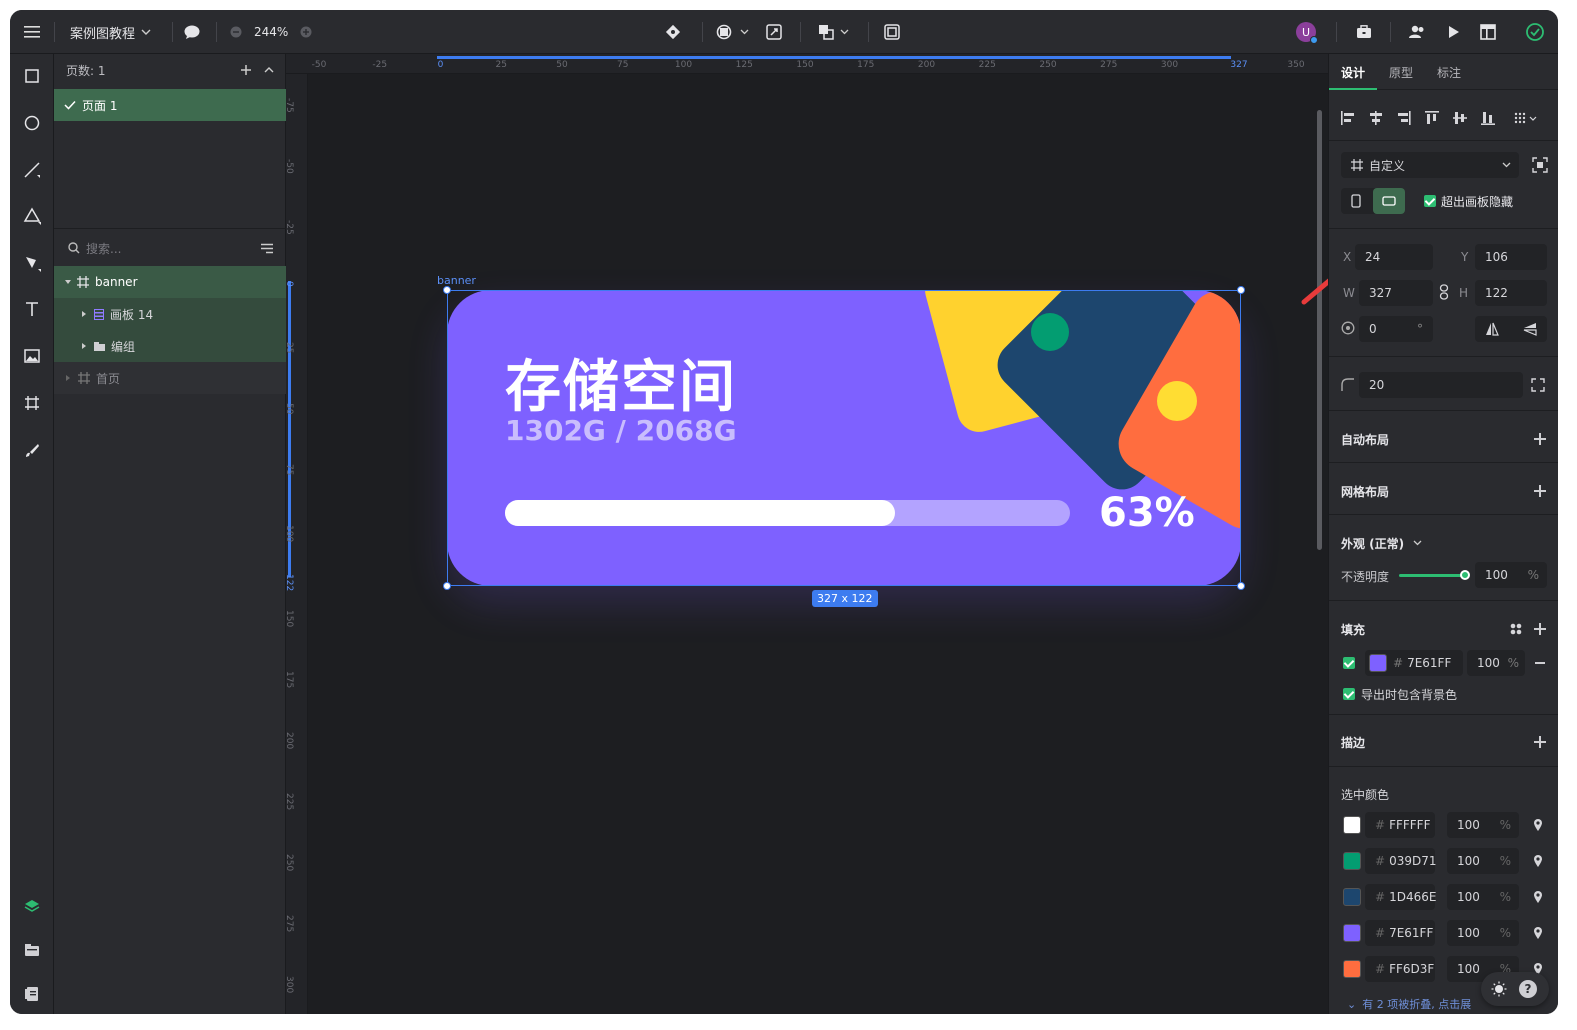 The height and width of the screenshot is (1030, 1577). What do you see at coordinates (732, 32) in the screenshot?
I see `boolean-button` at bounding box center [732, 32].